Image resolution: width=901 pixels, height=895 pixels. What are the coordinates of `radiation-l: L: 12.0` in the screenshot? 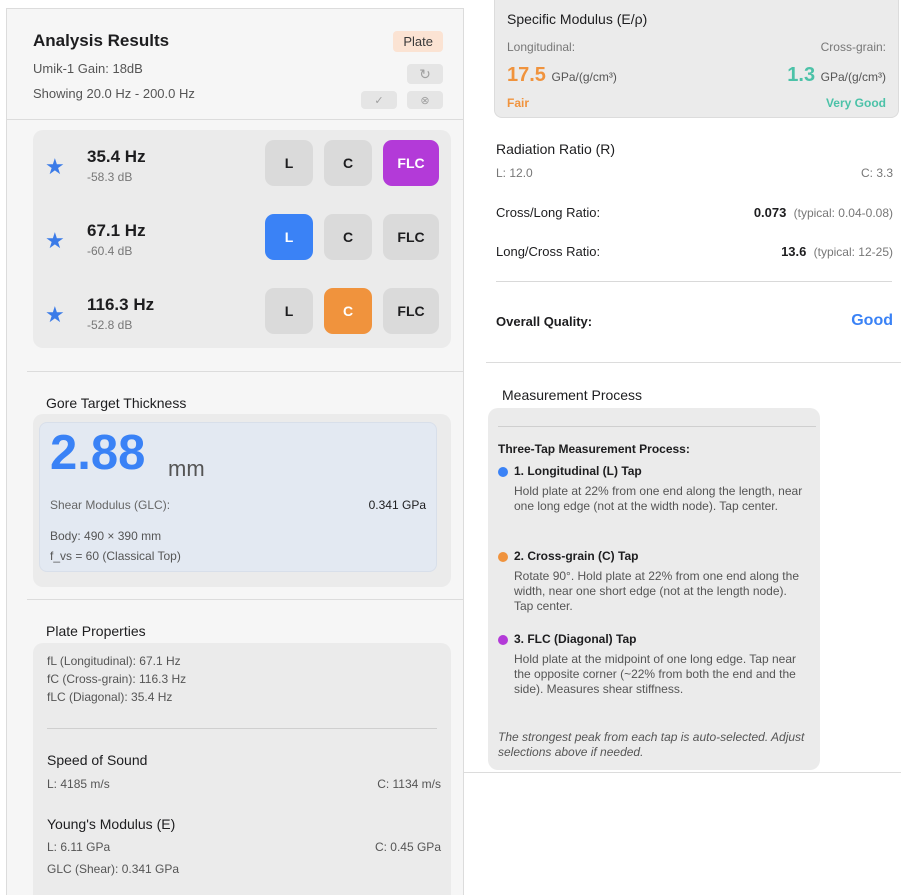 It's located at (514, 173).